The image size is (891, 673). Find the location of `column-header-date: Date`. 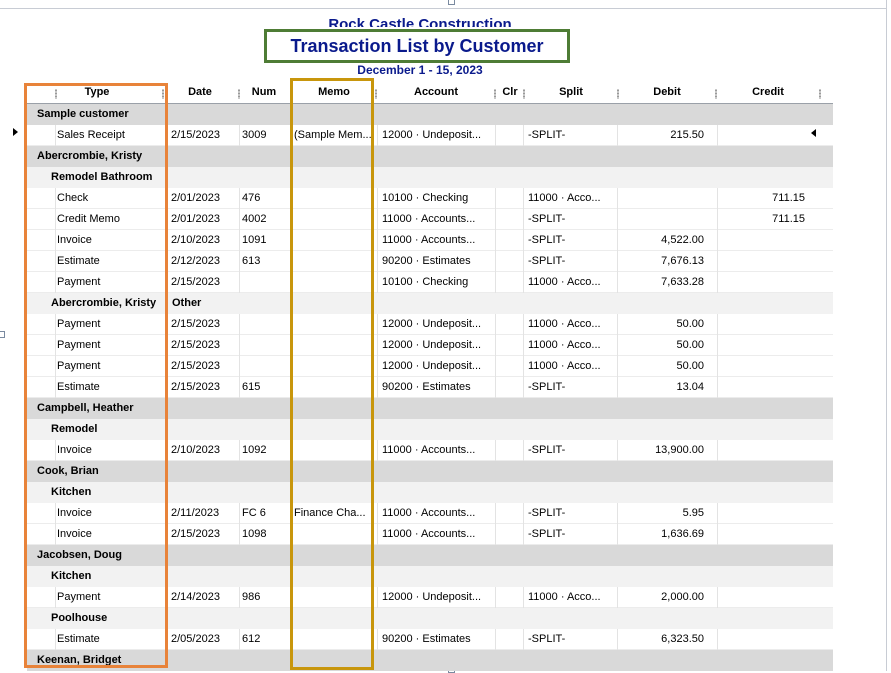

column-header-date: Date is located at coordinates (200, 92).